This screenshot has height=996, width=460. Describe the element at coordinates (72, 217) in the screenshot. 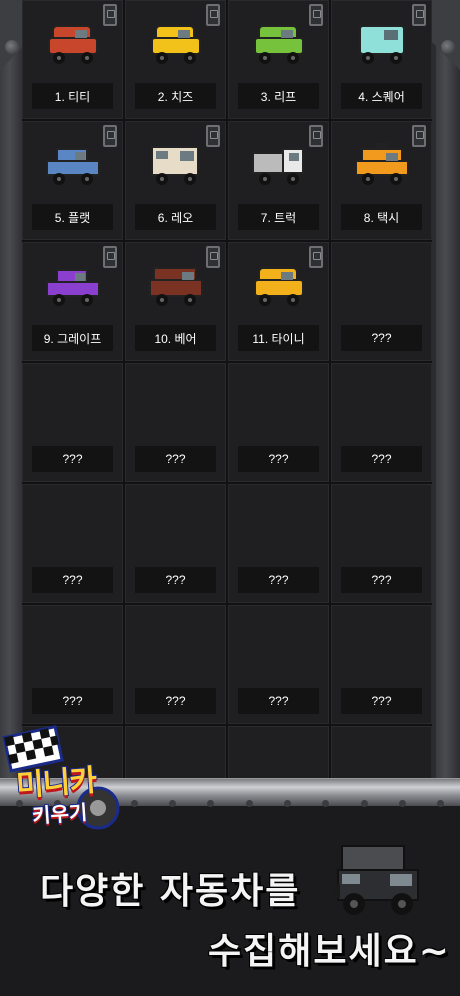

I see `car-name-label: 5. 플랫` at that location.